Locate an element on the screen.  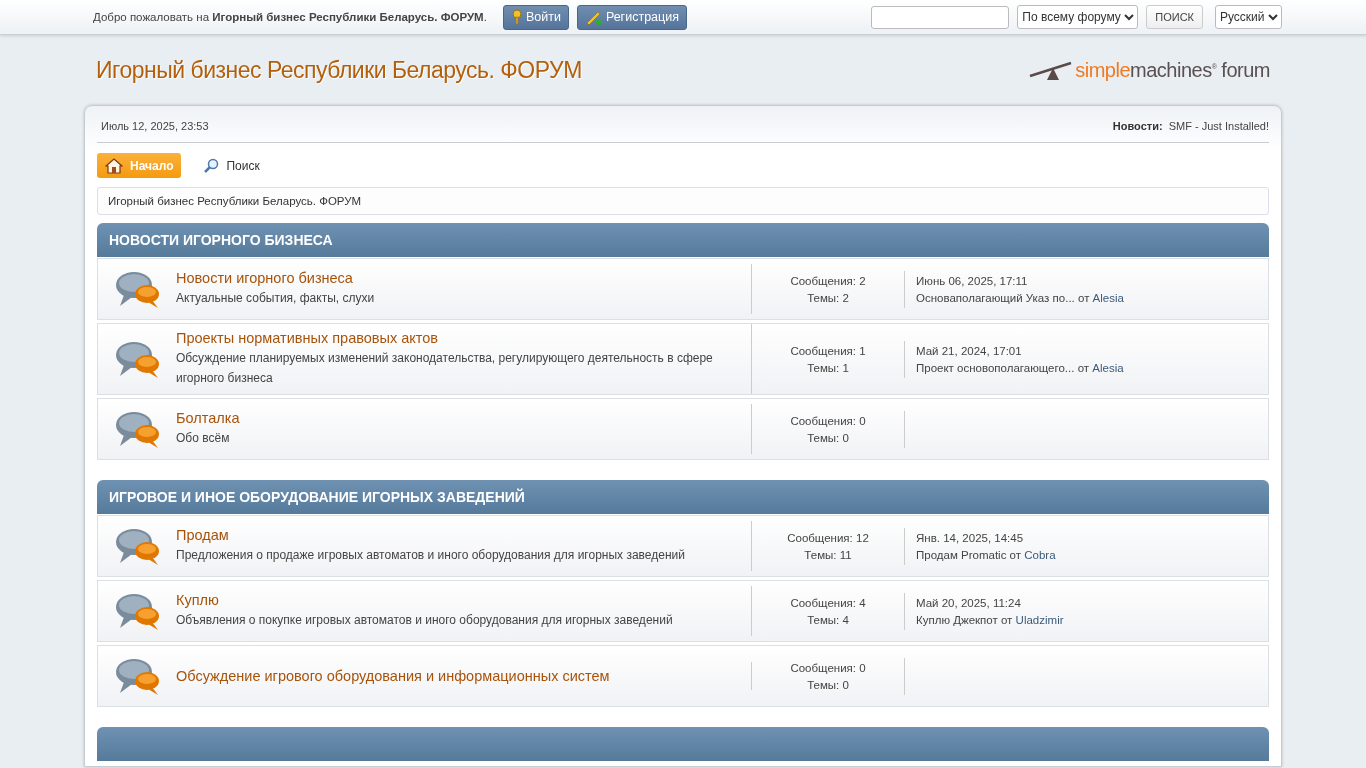
board-title-link: Проекты нормативных правовых актов is located at coordinates (456, 338).